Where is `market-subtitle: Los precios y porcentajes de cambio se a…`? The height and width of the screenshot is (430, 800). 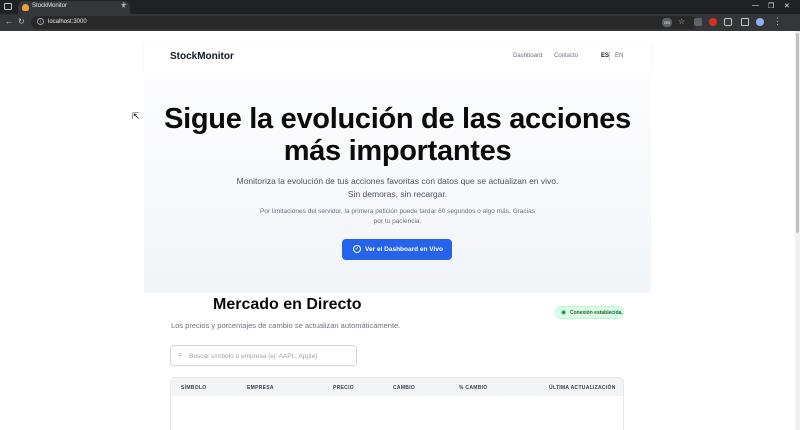
market-subtitle: Los precios y porcentajes de cambio se a… is located at coordinates (286, 325).